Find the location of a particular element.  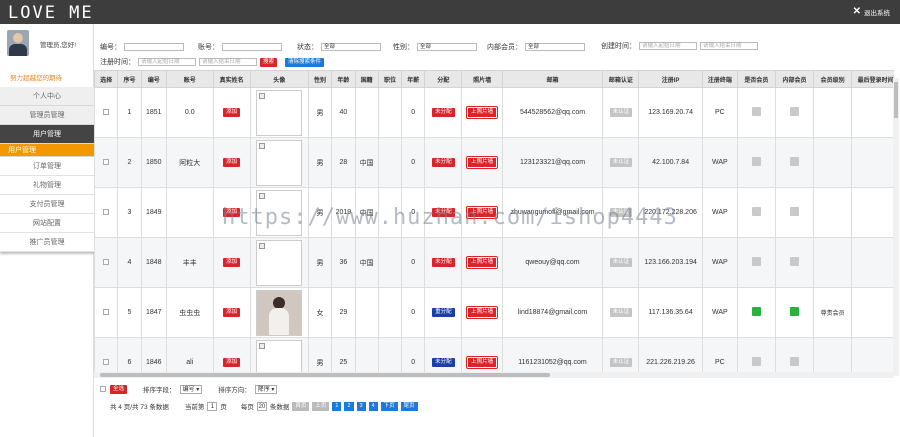

search-button: 搜索 is located at coordinates (269, 62).